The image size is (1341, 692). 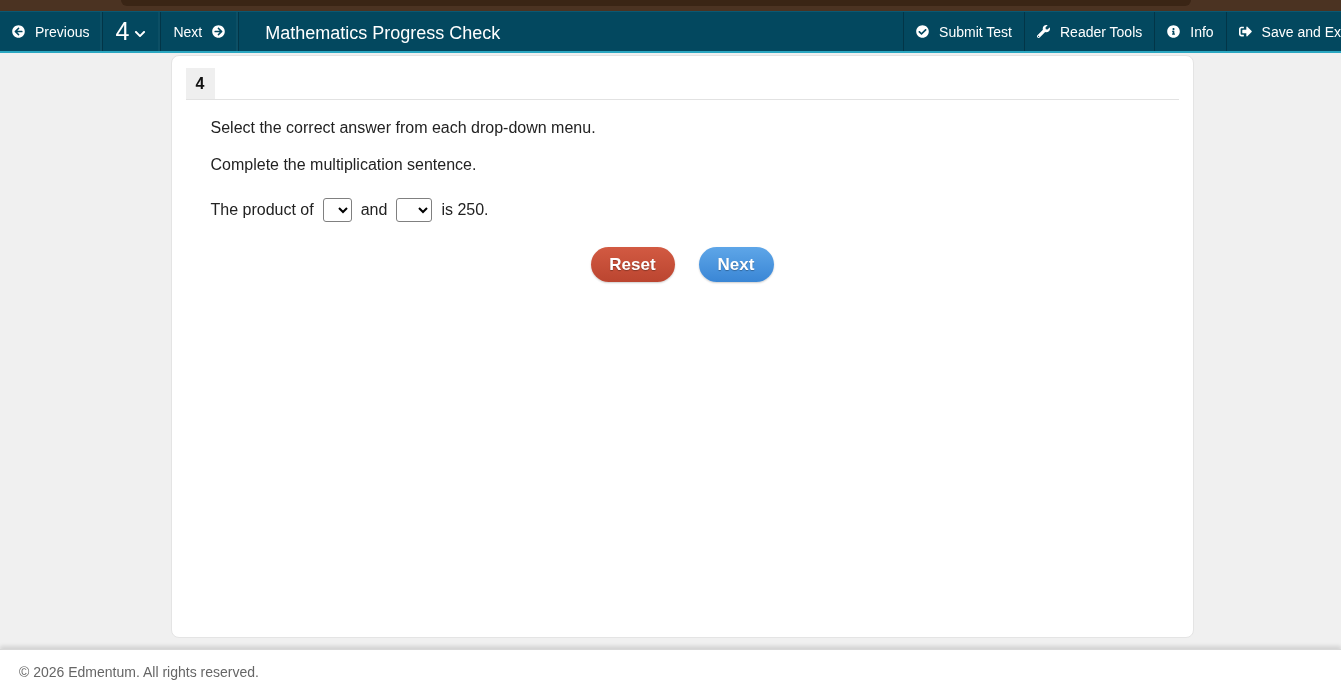 What do you see at coordinates (139, 671) in the screenshot?
I see `copyright-text: © 2026 Edmentum. All rights reserved.` at bounding box center [139, 671].